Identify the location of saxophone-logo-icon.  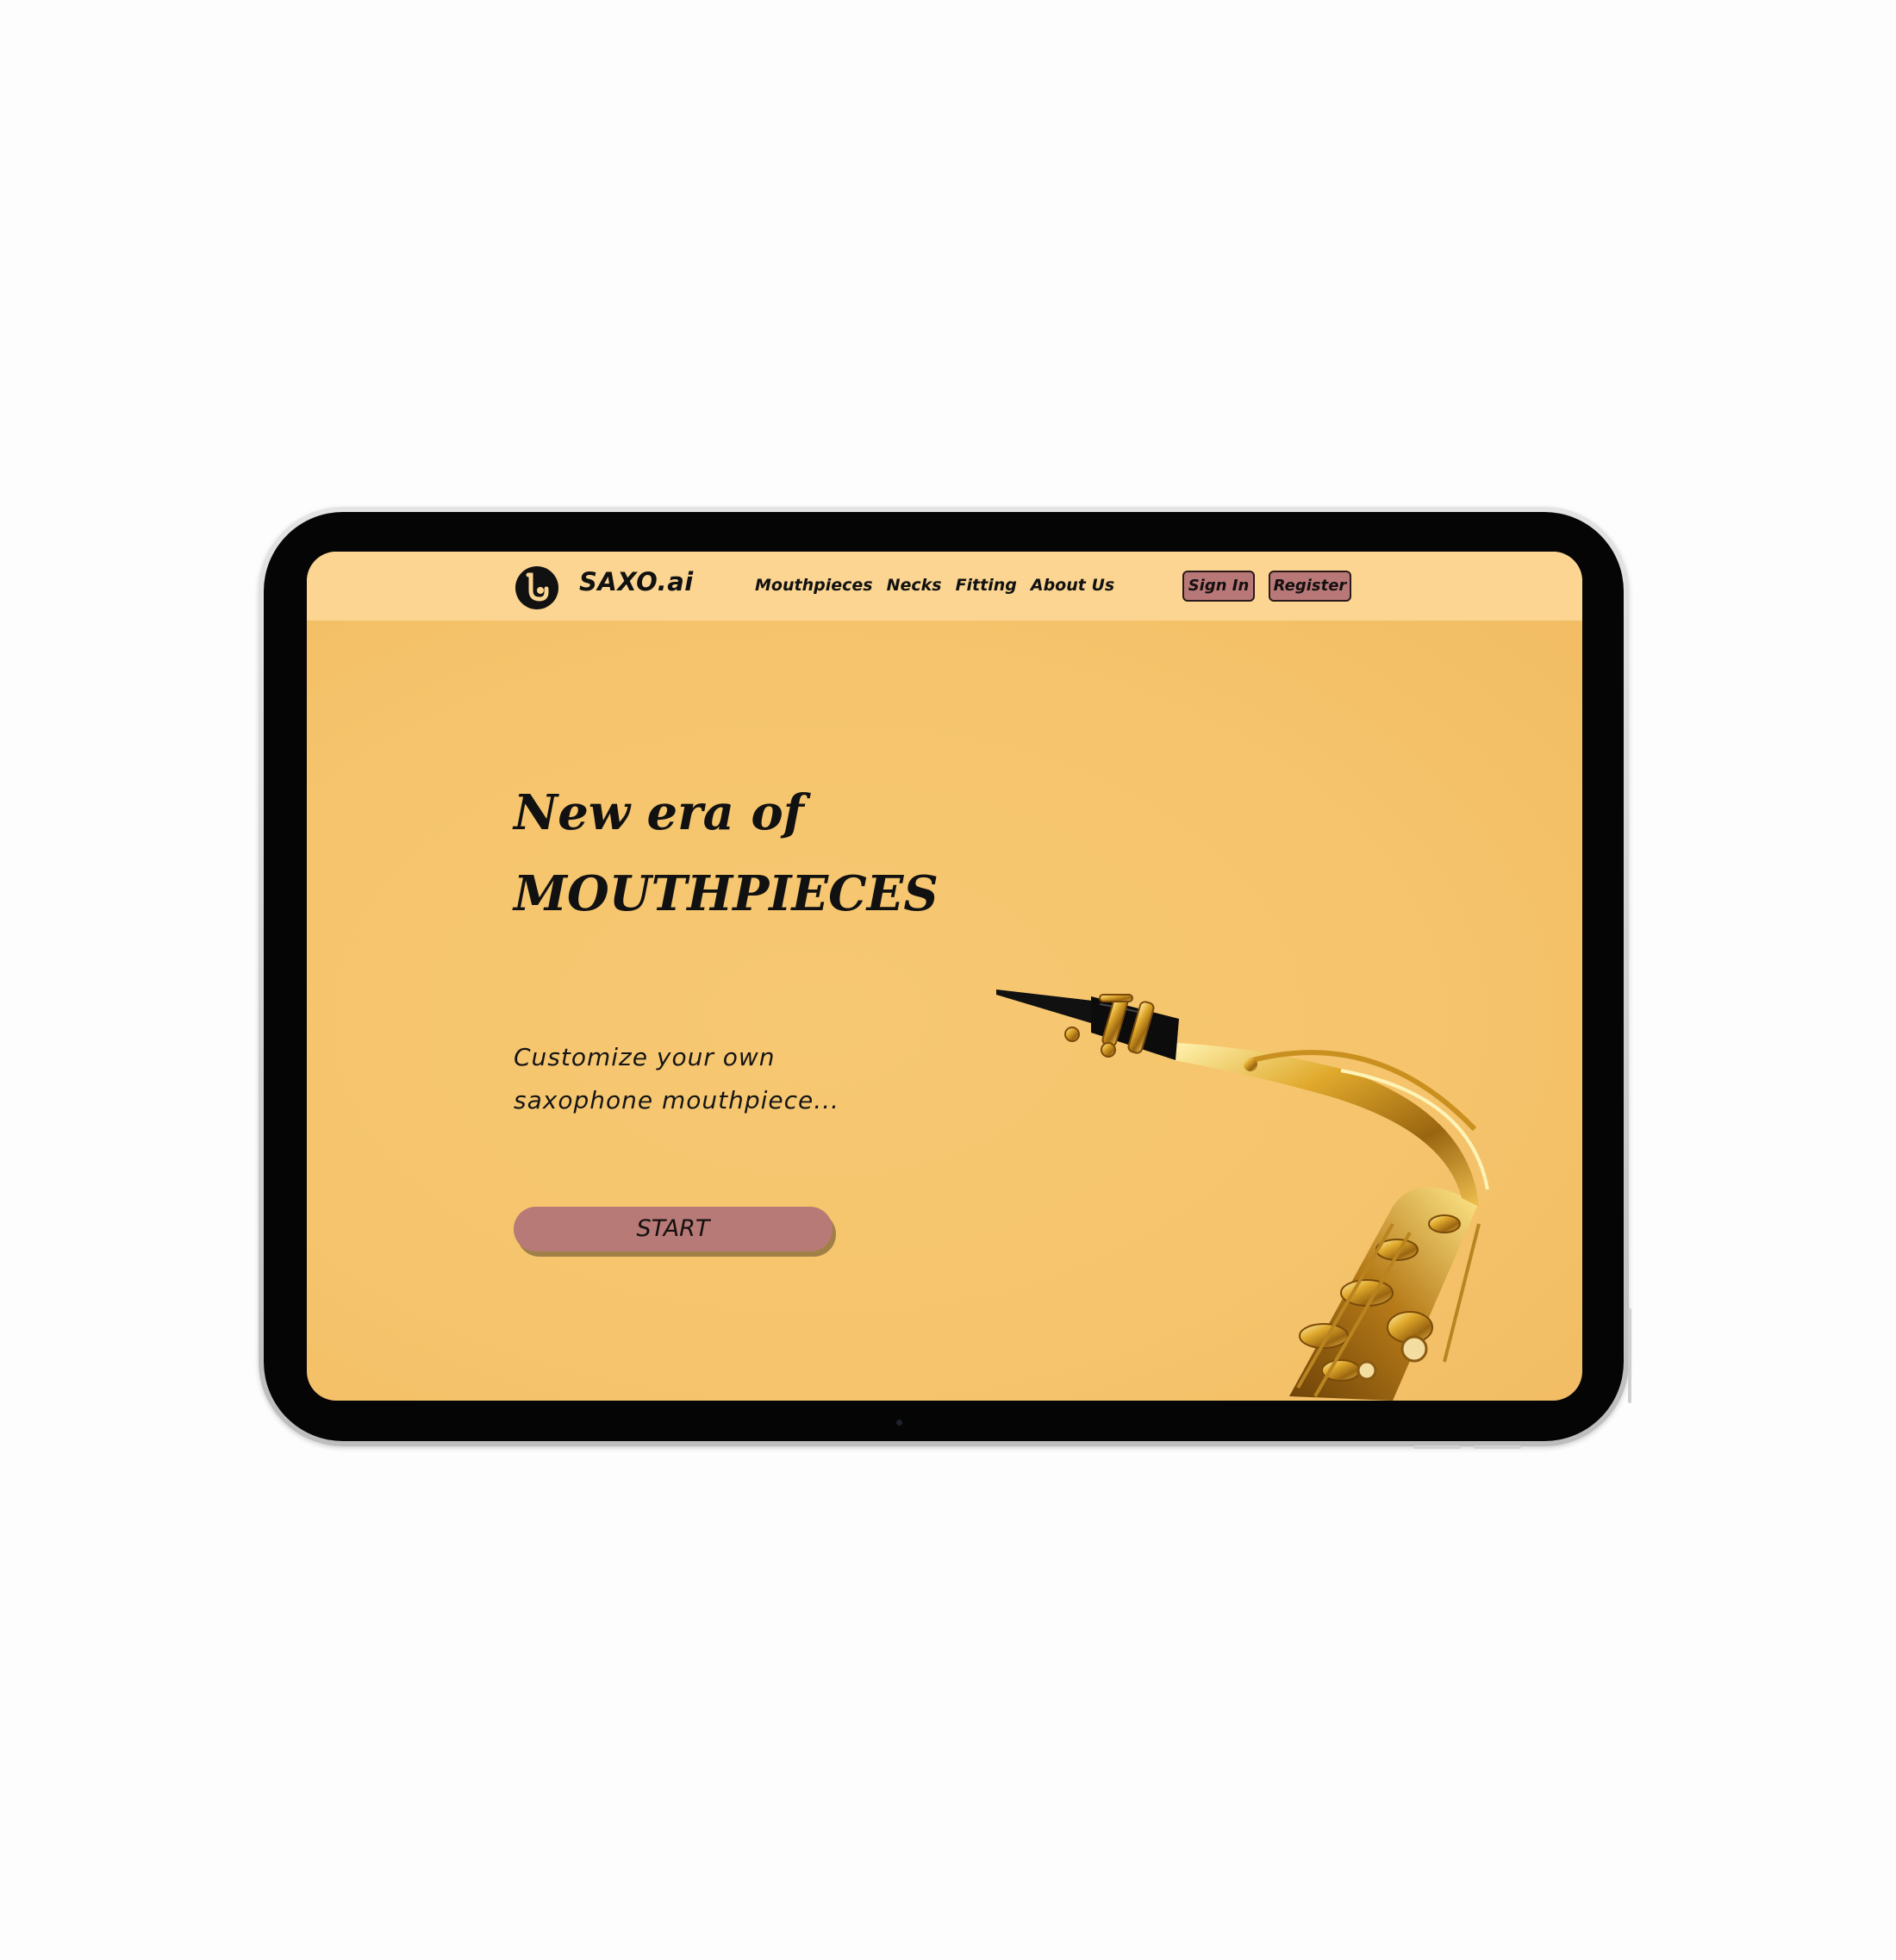
(537, 588).